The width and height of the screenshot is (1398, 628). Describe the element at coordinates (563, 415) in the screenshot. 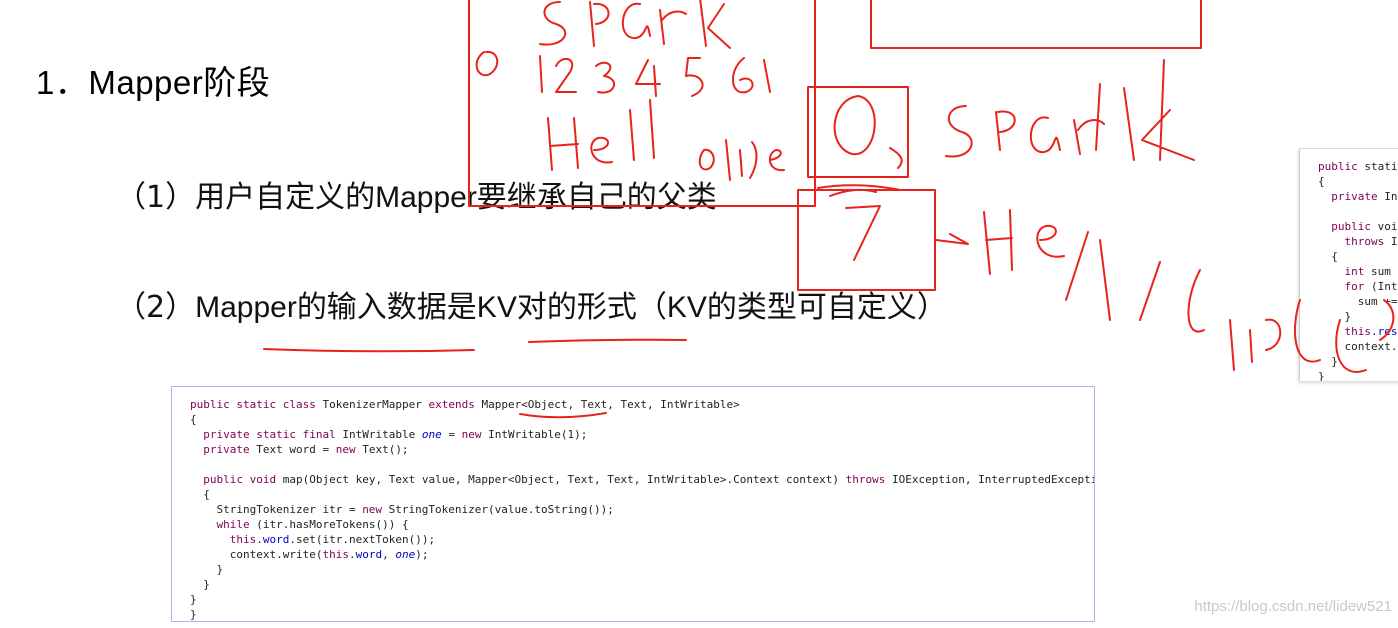

I see `underline-object-text` at that location.